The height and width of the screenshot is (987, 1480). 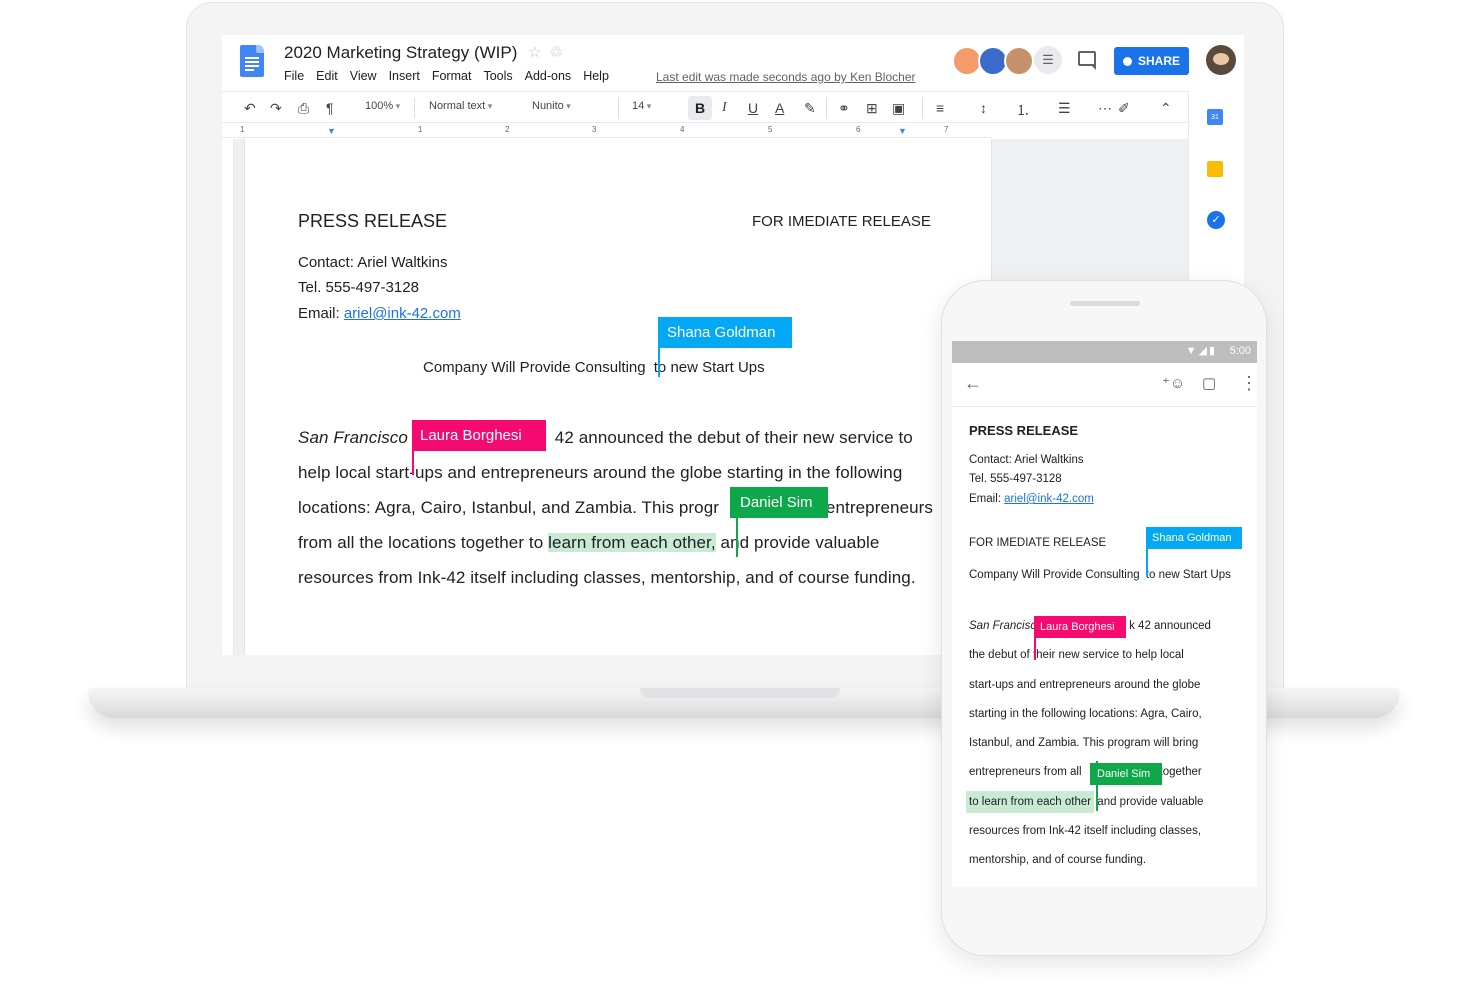 I want to click on release-tag: FOR IMEDIATE RELEASE, so click(x=841, y=221).